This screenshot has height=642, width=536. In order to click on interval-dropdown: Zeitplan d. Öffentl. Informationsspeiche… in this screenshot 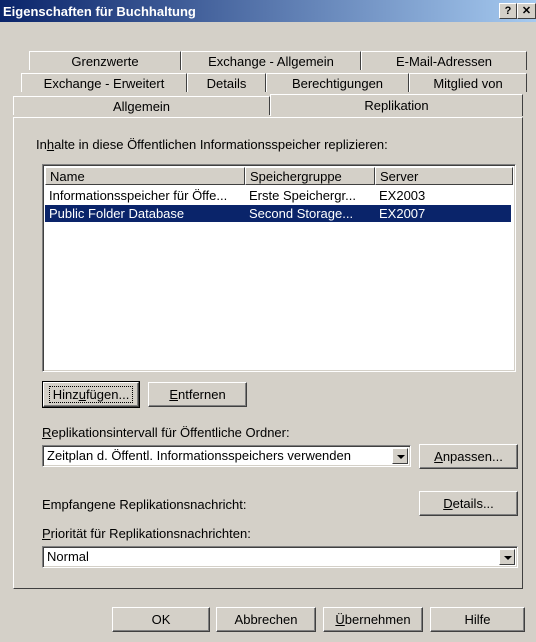, I will do `click(226, 456)`.